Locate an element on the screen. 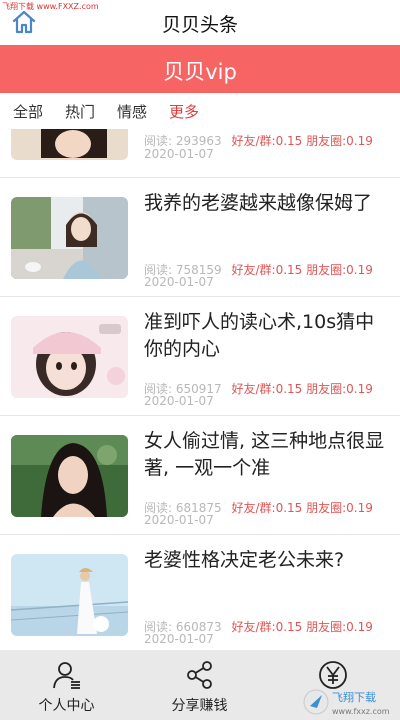  nav-share-earn: 分享赚钱 is located at coordinates (199, 685).